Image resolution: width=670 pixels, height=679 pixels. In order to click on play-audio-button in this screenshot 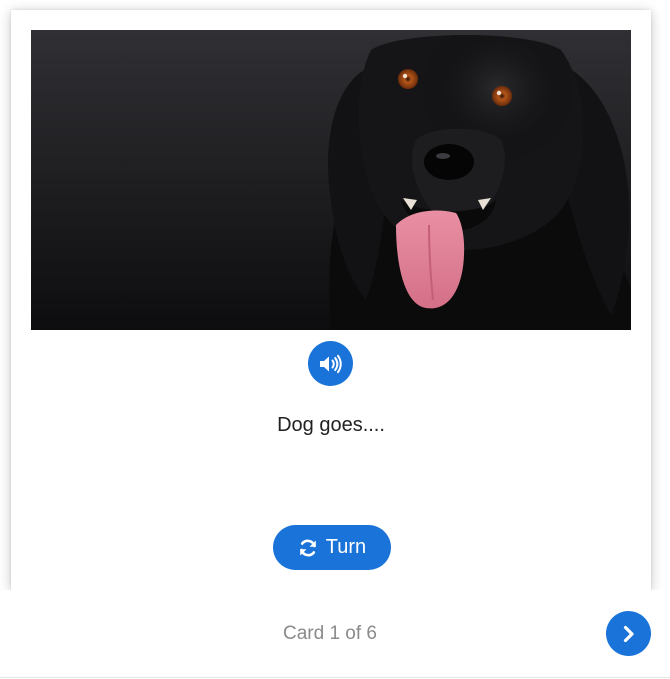, I will do `click(330, 363)`.